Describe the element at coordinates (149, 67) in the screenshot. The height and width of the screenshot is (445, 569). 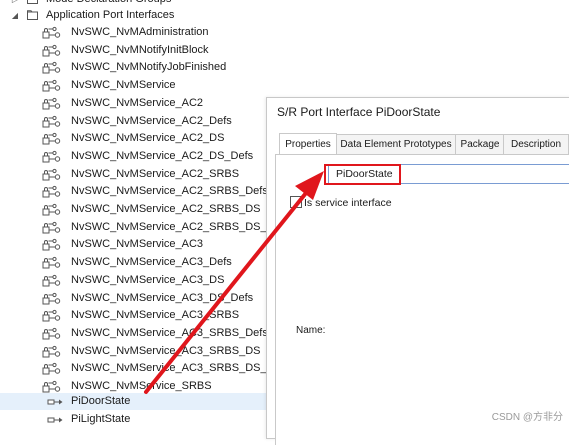
I see `tree-row-label: NvSWC_NvMNotifyJobFinished` at that location.